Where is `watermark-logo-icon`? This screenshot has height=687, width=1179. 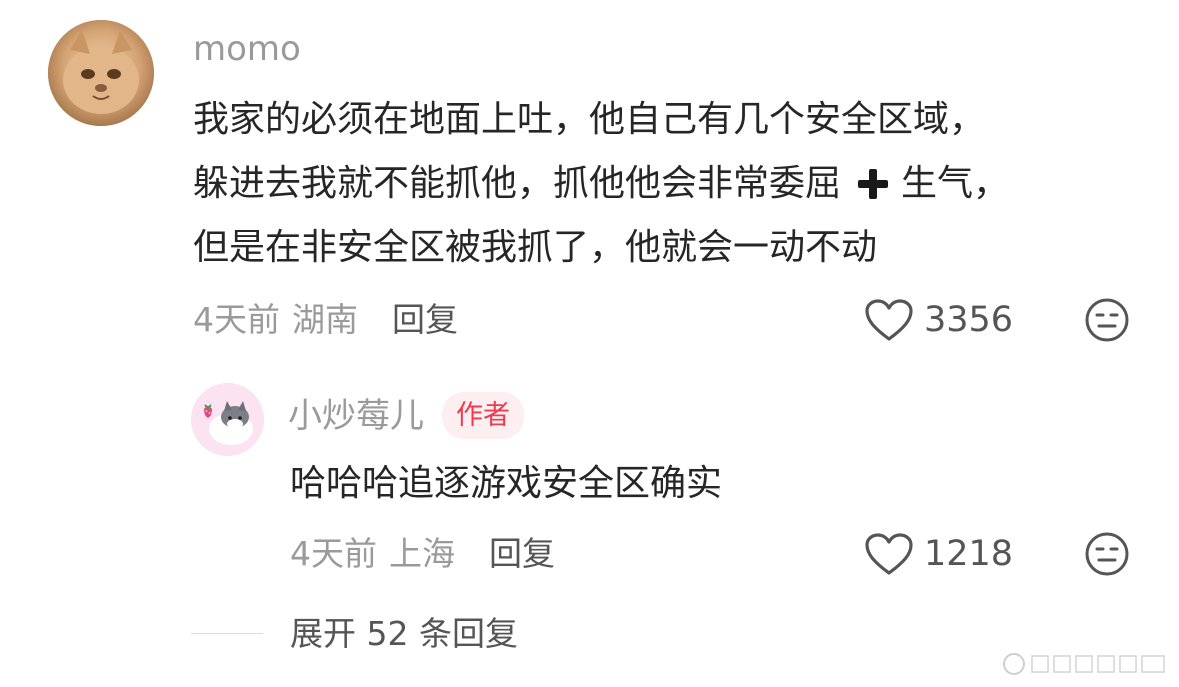 watermark-logo-icon is located at coordinates (1084, 664).